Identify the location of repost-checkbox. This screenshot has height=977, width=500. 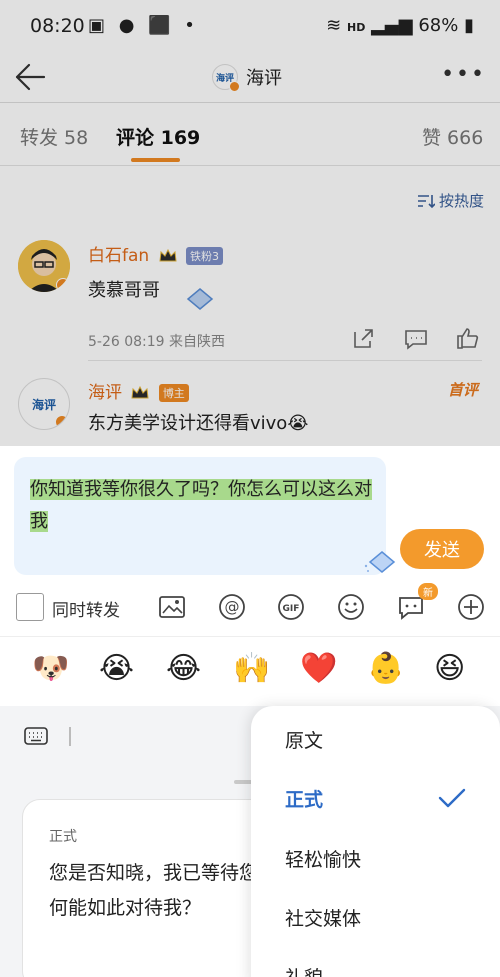
(30, 607).